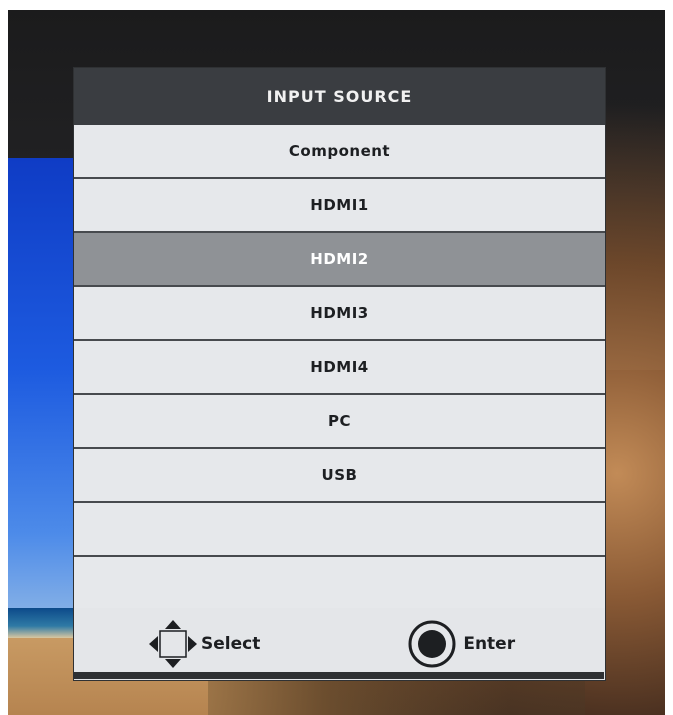 The width and height of the screenshot is (673, 715). Describe the element at coordinates (339, 422) in the screenshot. I see `menu-item-pc: PC` at that location.